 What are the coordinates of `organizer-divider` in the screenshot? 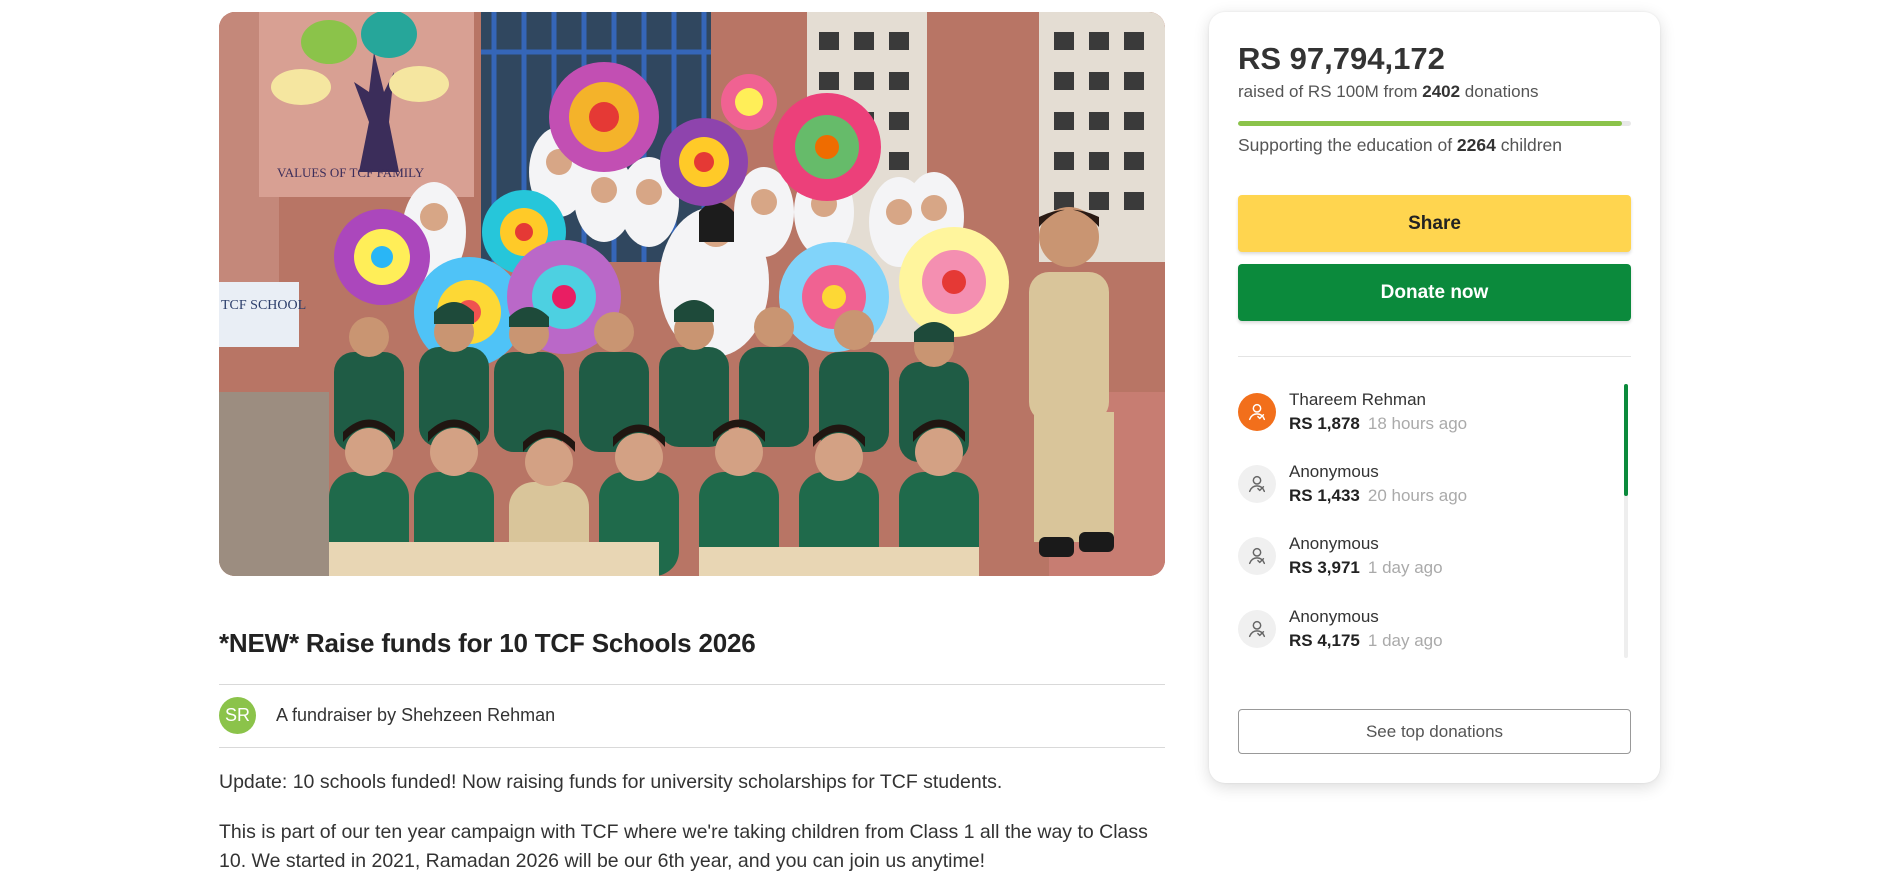 It's located at (692, 747).